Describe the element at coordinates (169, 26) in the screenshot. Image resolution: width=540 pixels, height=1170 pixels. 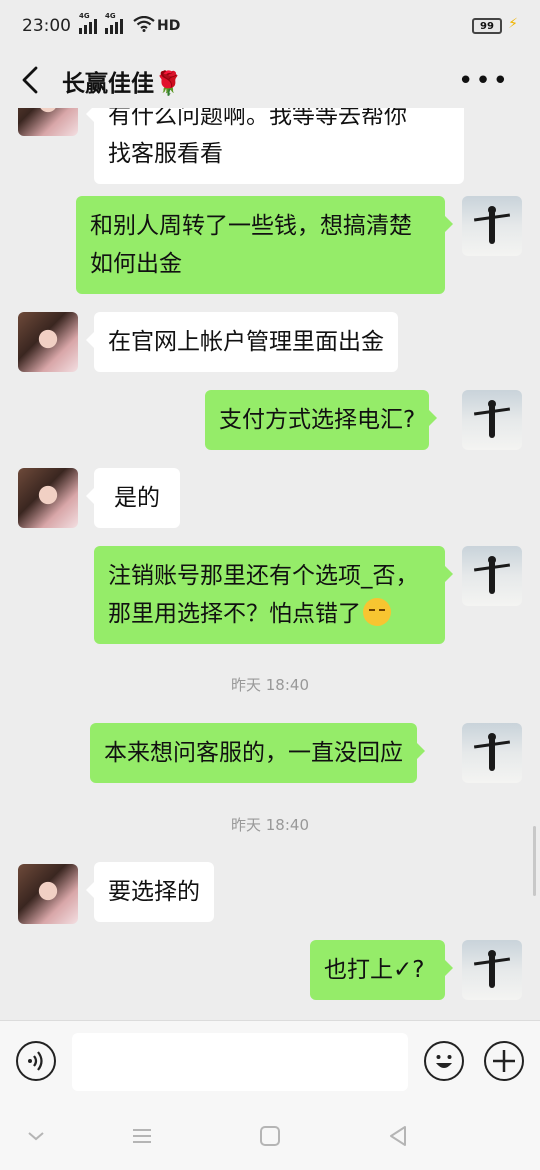
I see `hd-label: HD` at that location.